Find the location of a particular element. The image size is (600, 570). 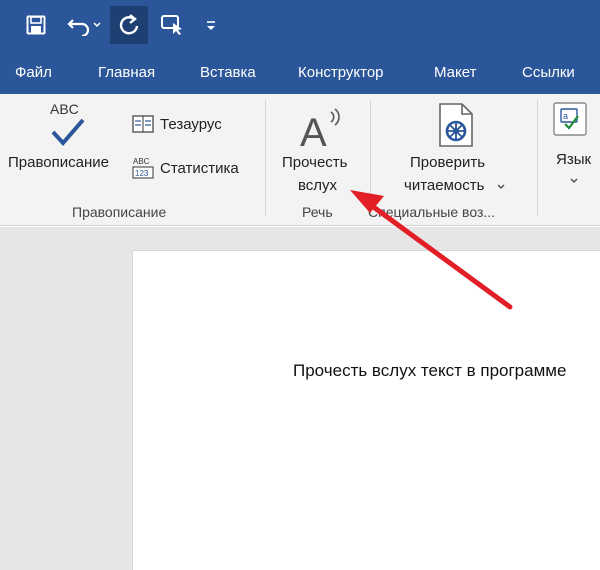

language-icon: a is located at coordinates (570, 119).